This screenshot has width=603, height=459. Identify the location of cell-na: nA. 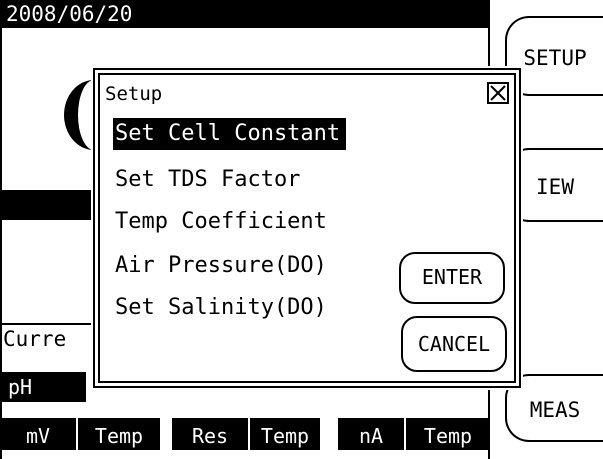
(371, 434).